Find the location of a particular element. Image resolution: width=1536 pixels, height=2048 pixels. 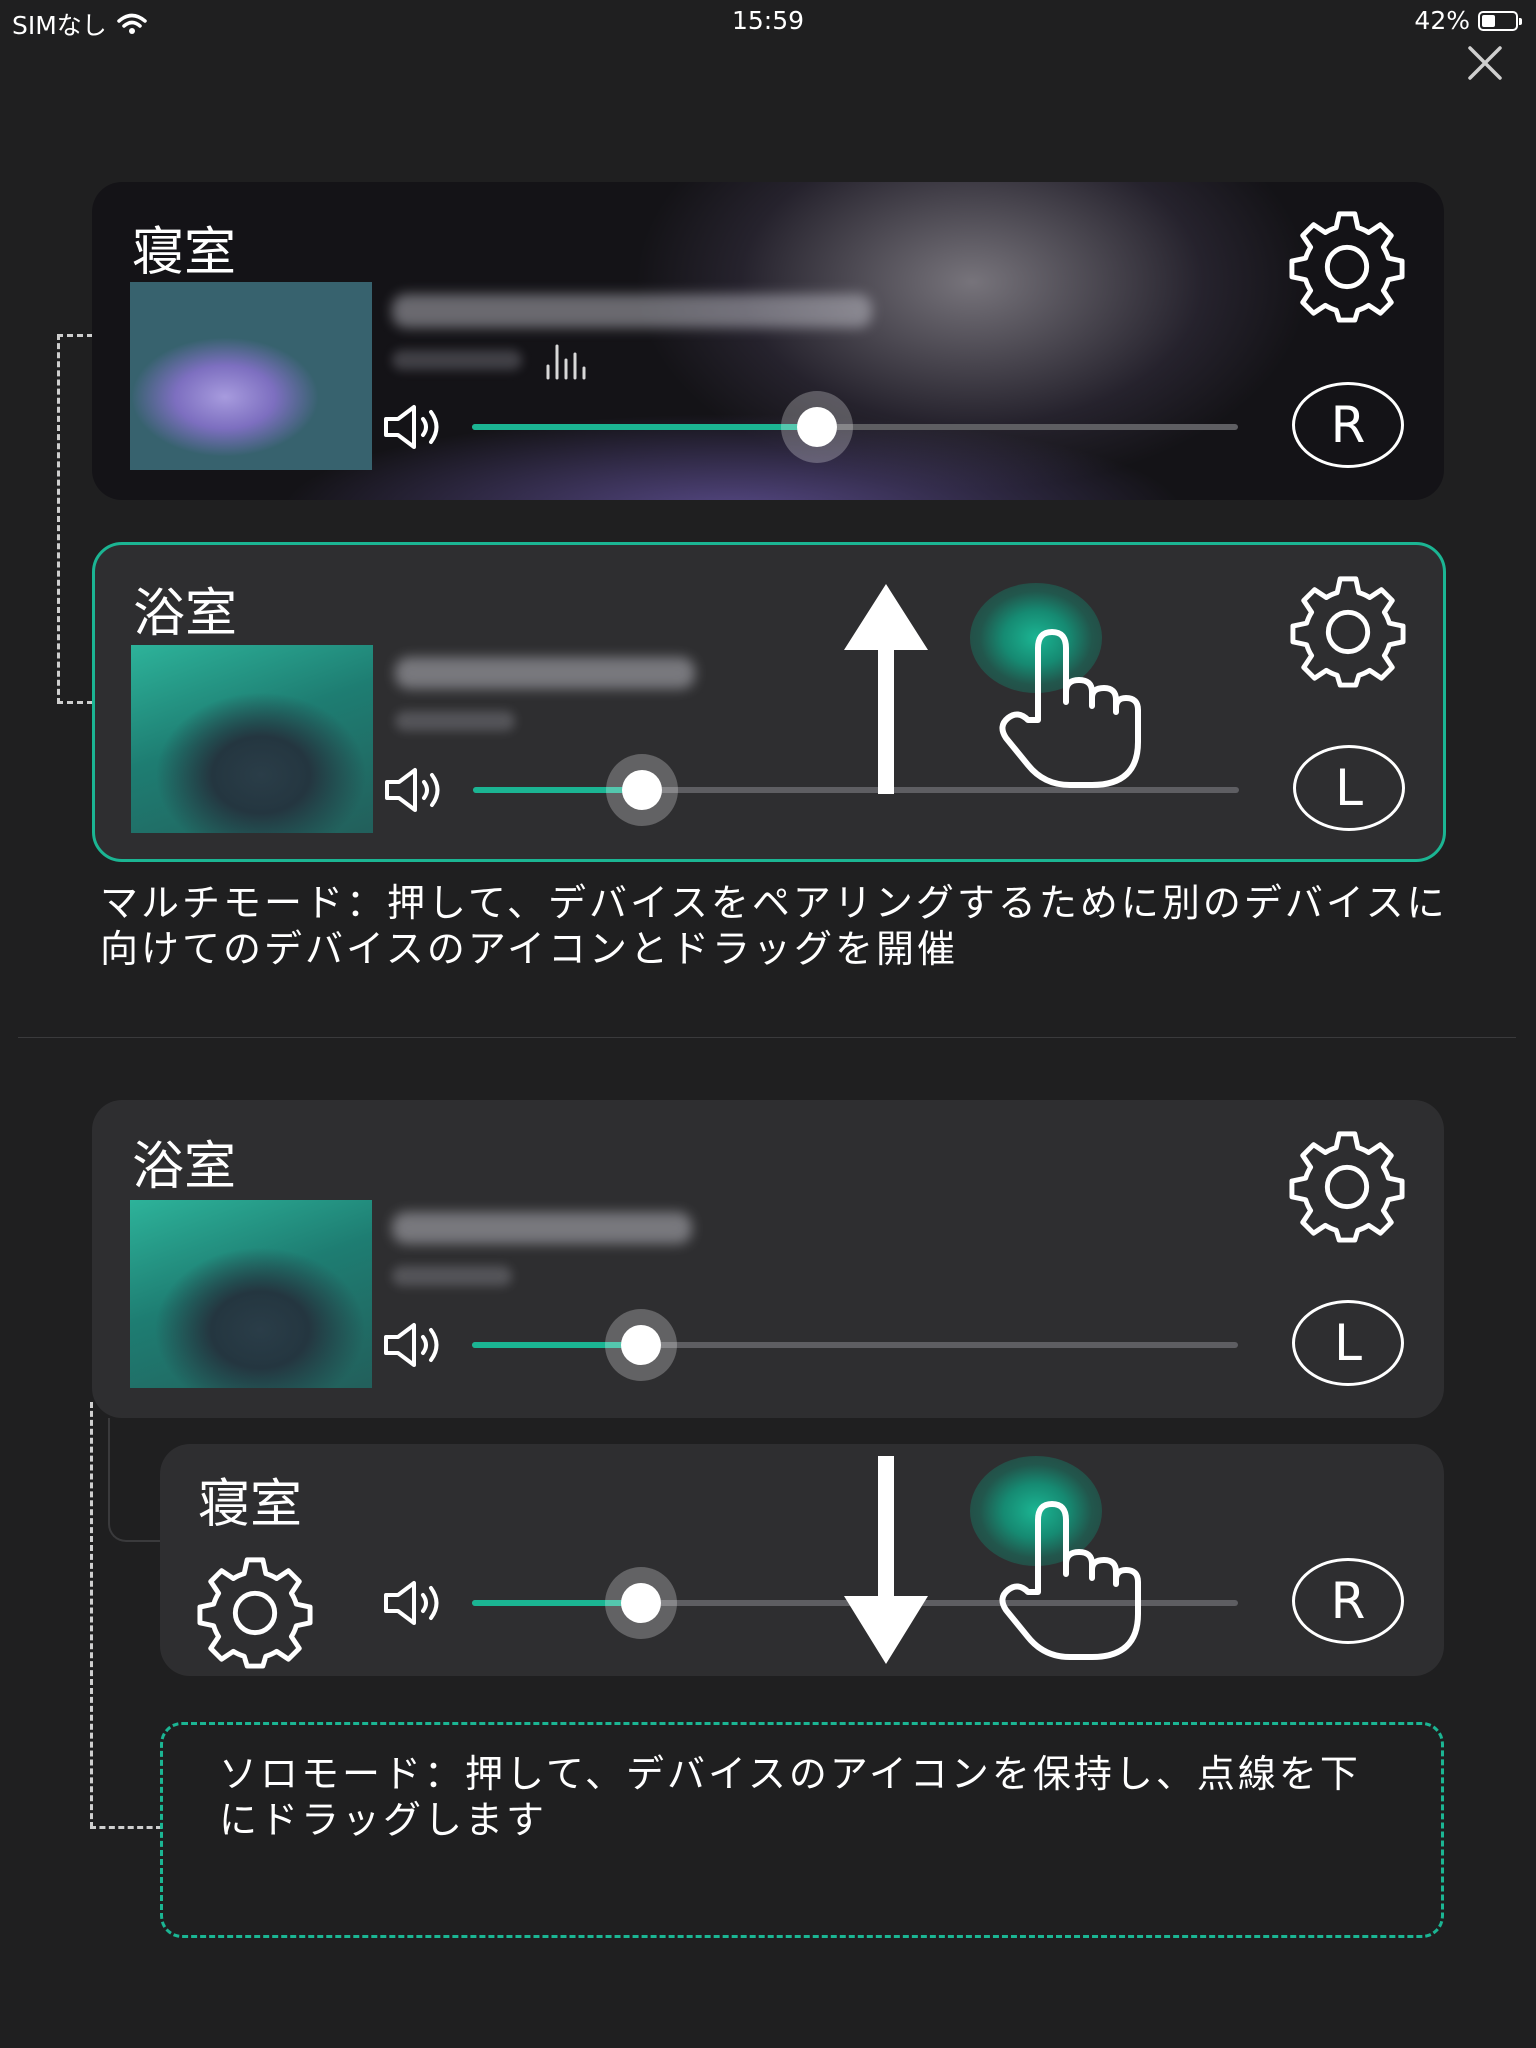

solo-drop-zone: ソロモード：押して、デバイスのアイコンを保持し、点線を下にドラッグします is located at coordinates (802, 1830).